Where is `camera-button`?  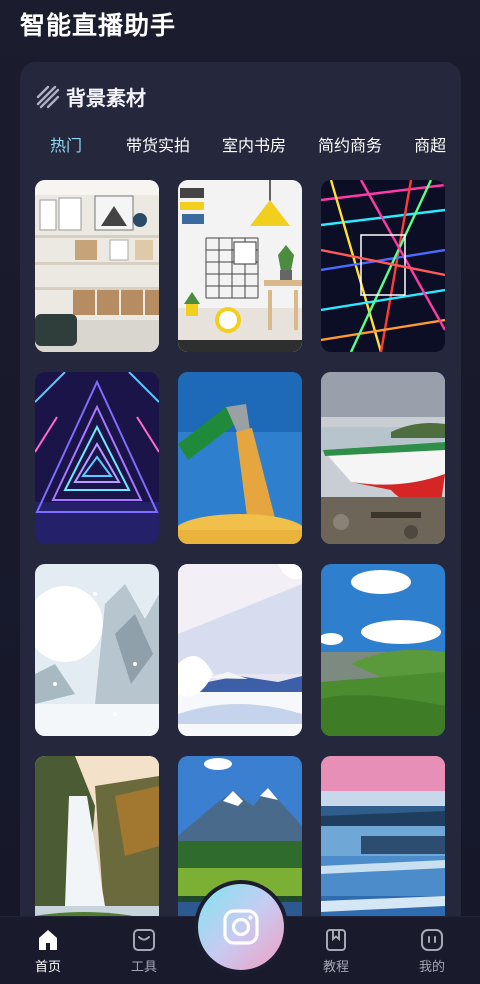 camera-button is located at coordinates (241, 927).